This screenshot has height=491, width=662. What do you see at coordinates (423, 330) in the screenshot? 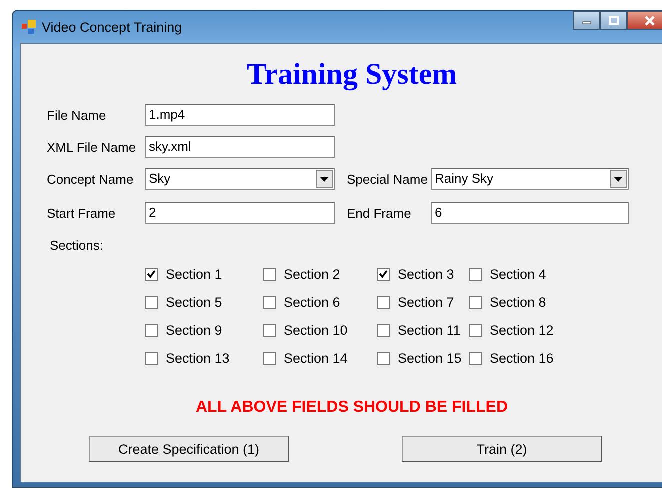
I see `section-checkbox: Section 11` at bounding box center [423, 330].